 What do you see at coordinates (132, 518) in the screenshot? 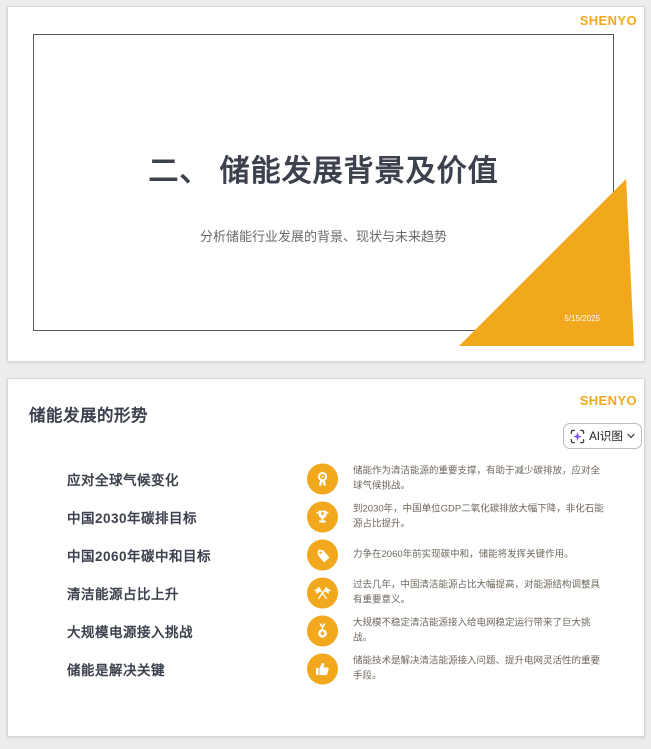
I see `feature-label: 中国2030年碳排目标` at bounding box center [132, 518].